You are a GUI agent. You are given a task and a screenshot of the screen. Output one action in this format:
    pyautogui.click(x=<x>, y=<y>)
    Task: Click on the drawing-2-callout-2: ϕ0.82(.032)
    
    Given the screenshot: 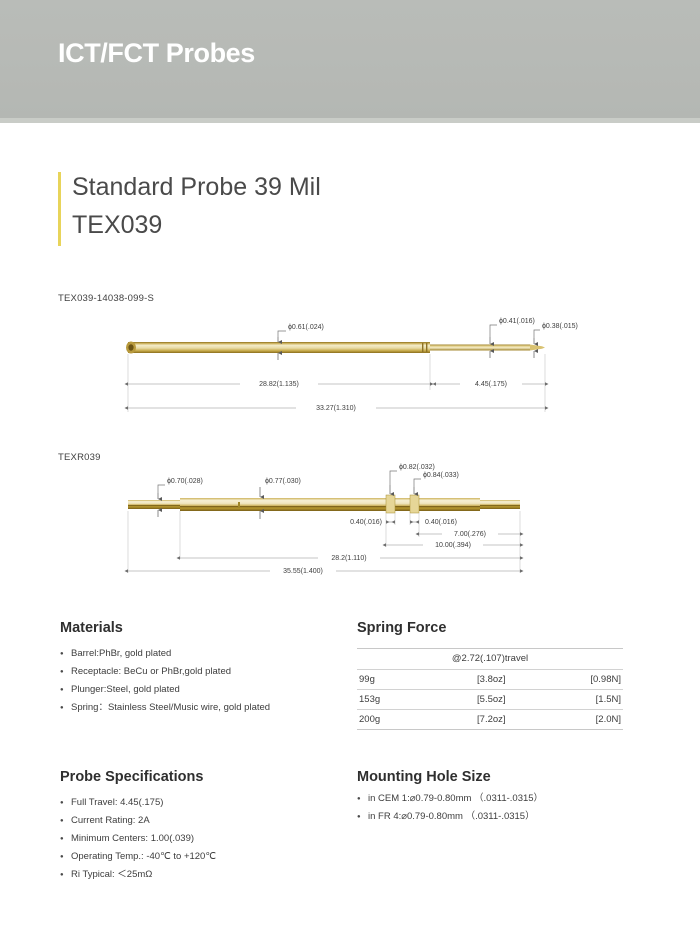 What is the action you would take?
    pyautogui.click(x=417, y=467)
    